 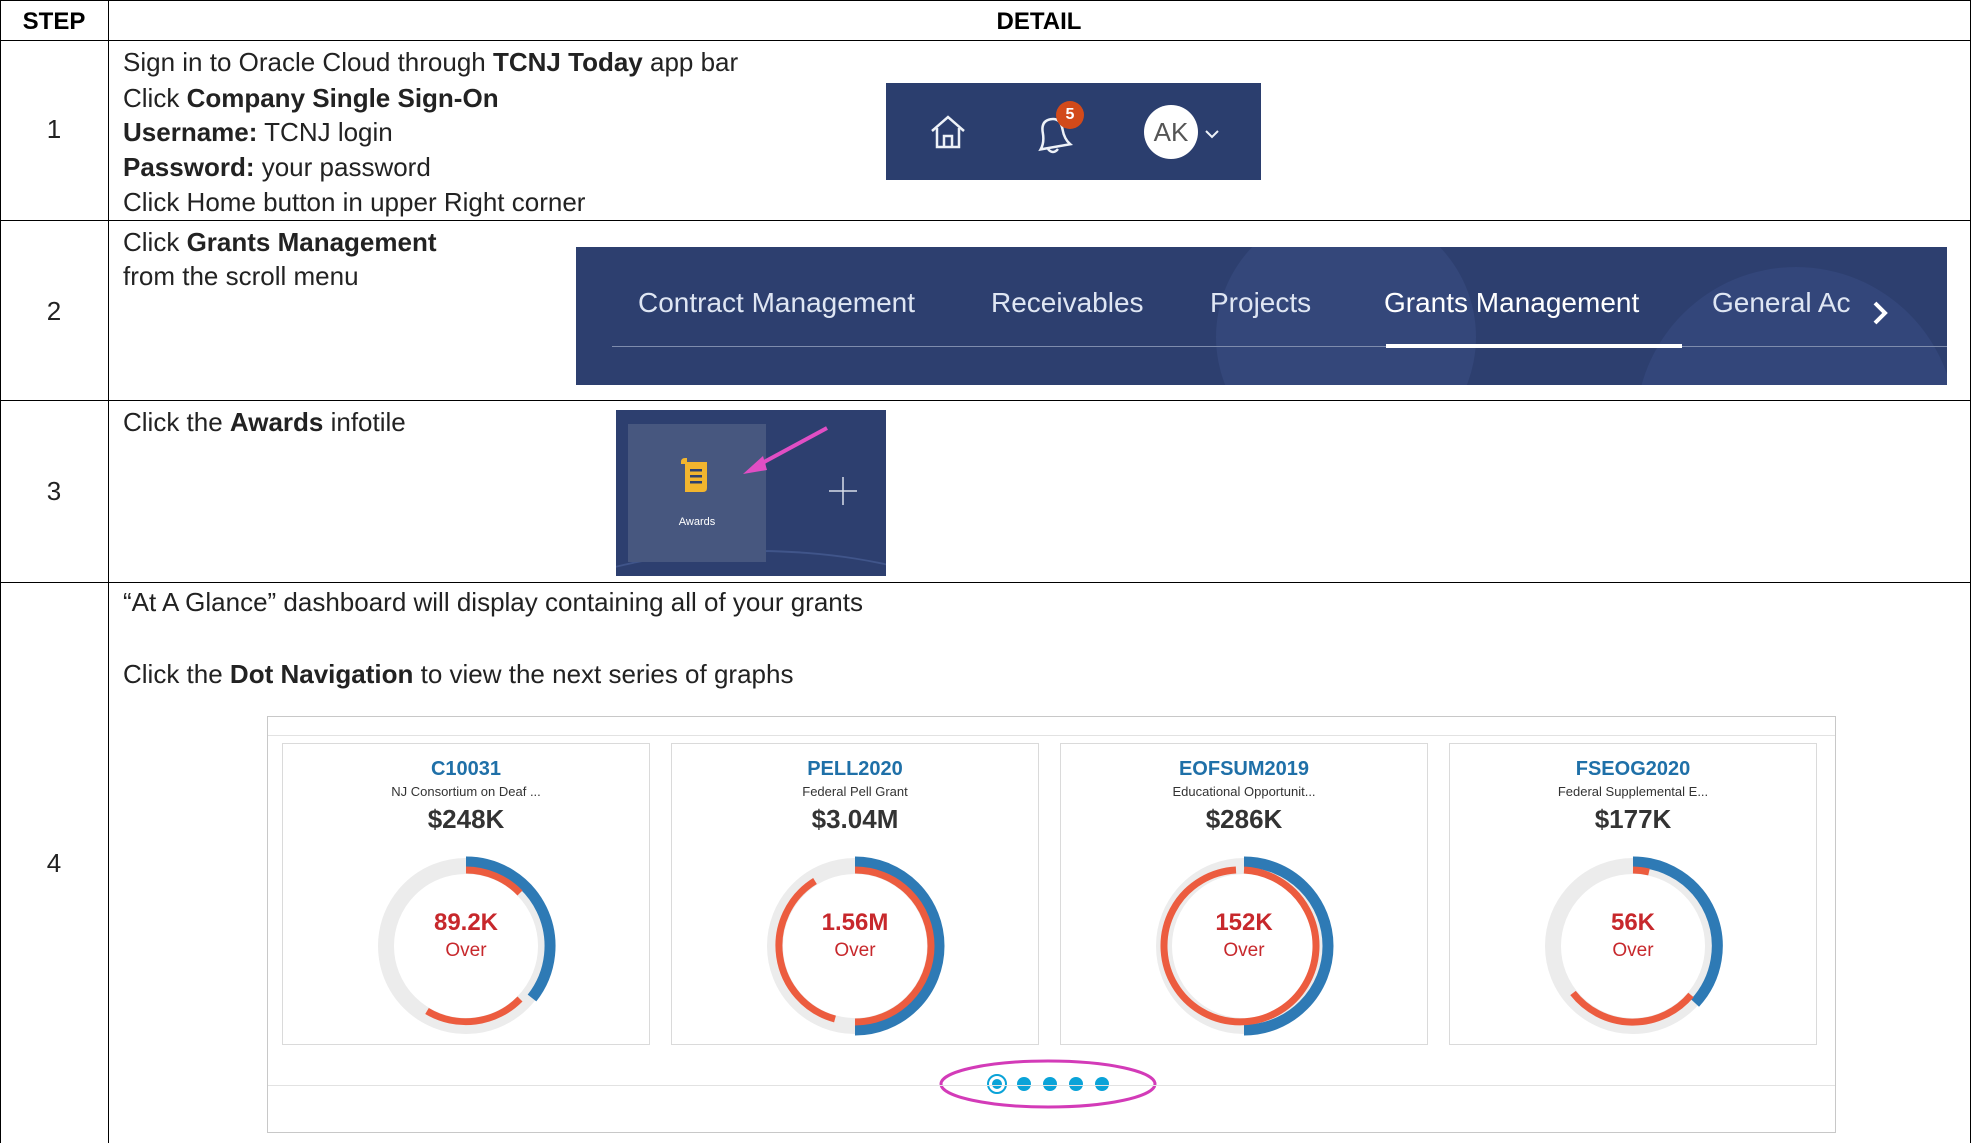 What do you see at coordinates (1070, 115) in the screenshot?
I see `notification-badge: 5` at bounding box center [1070, 115].